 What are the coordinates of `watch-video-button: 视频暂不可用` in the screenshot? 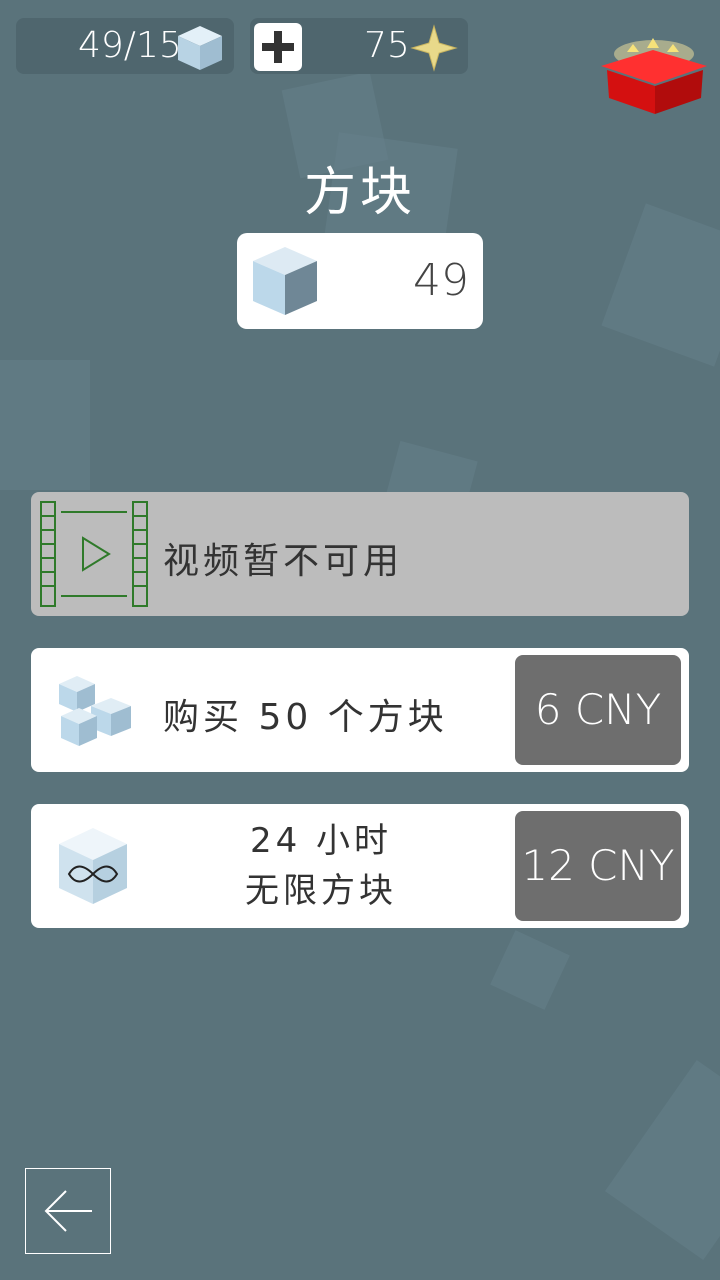 It's located at (360, 554).